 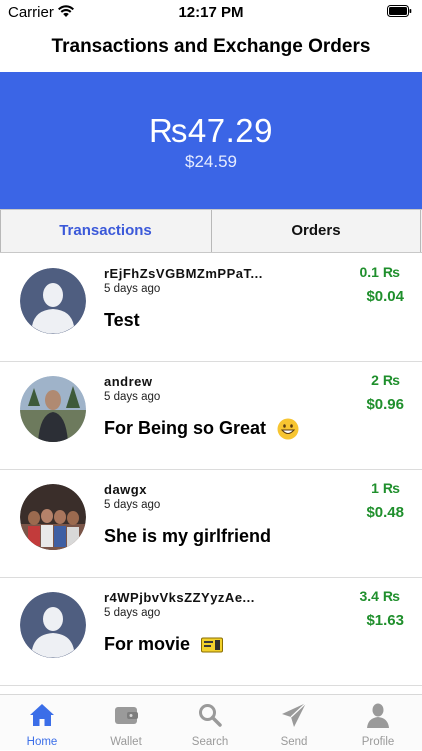 What do you see at coordinates (125, 489) in the screenshot?
I see `sender-name: dawgx` at bounding box center [125, 489].